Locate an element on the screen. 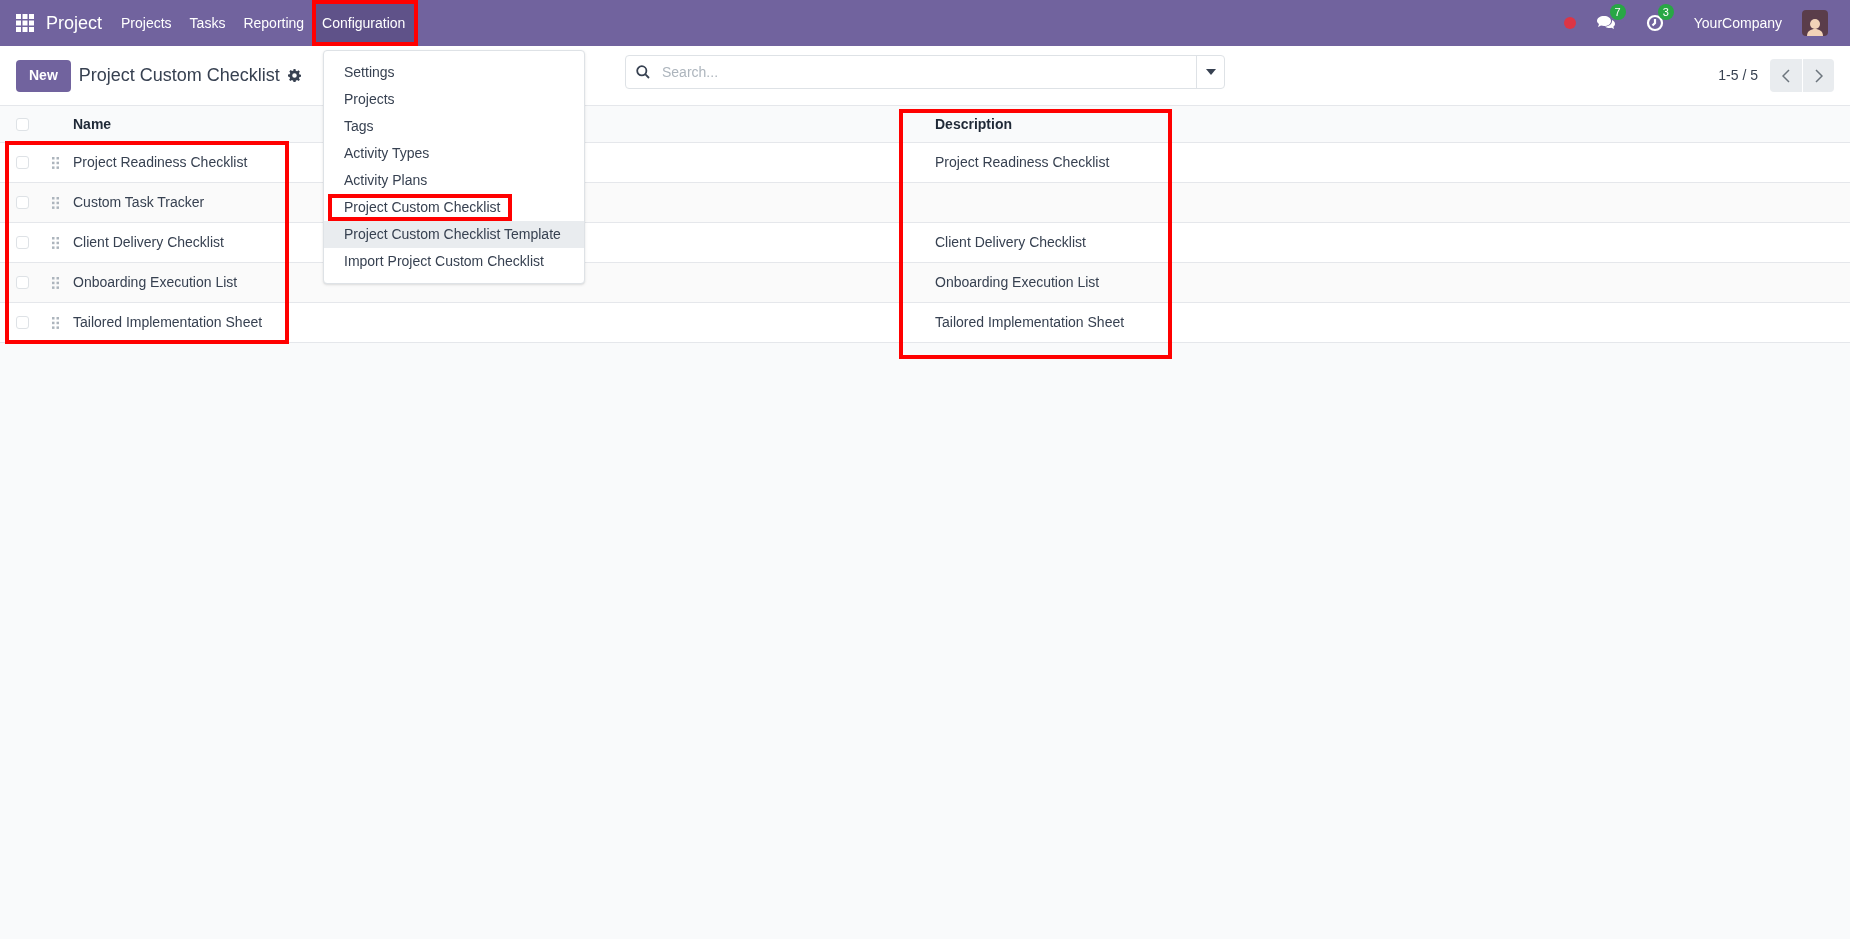 The width and height of the screenshot is (1850, 939). activity-count-badge: 3 is located at coordinates (1665, 12).